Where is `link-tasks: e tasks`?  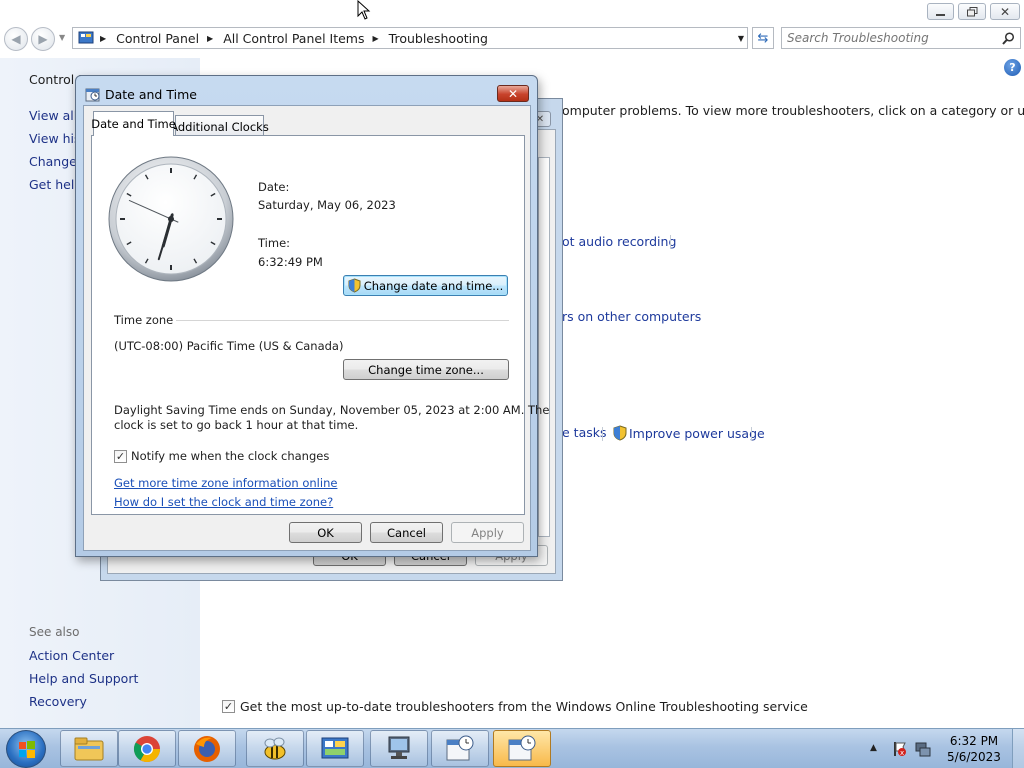 link-tasks: e tasks is located at coordinates (584, 432).